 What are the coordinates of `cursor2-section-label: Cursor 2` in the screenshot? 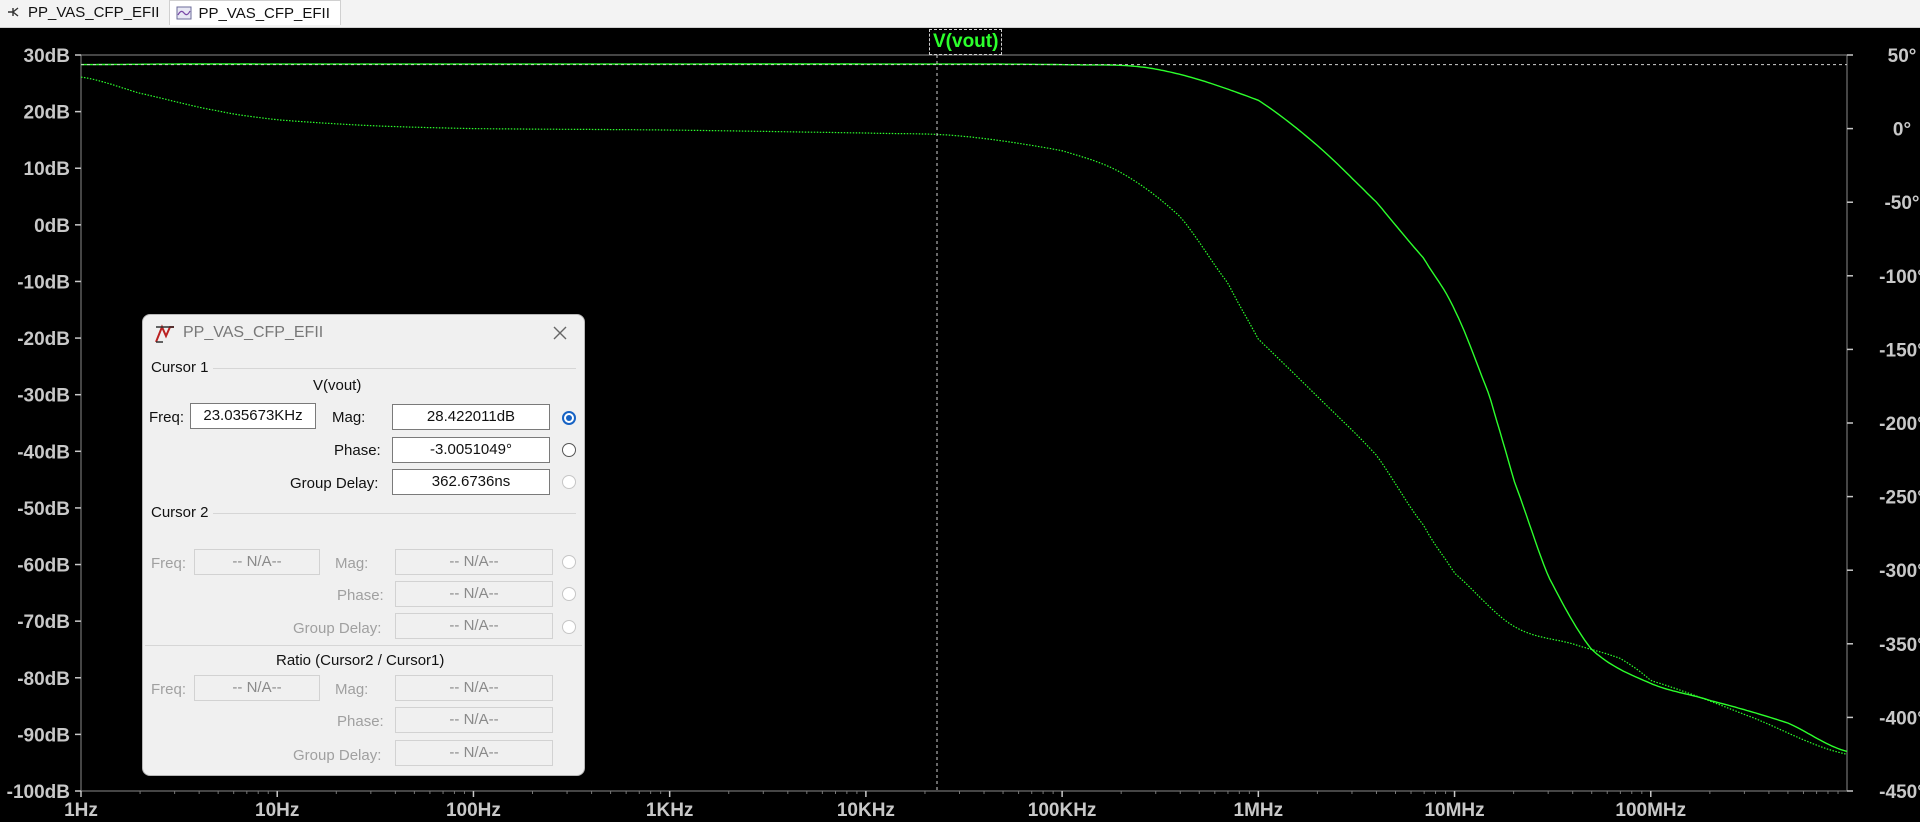 It's located at (180, 512).